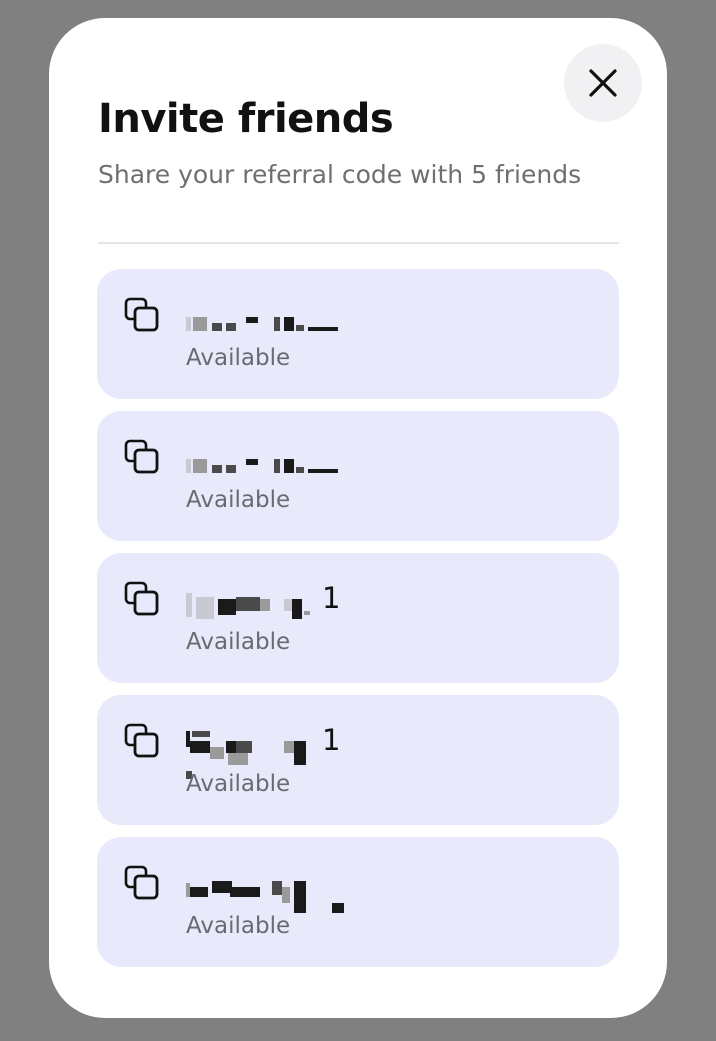 The width and height of the screenshot is (716, 1041). Describe the element at coordinates (340, 174) in the screenshot. I see `modal-subtitle: Share your referral code with 5 friends` at that location.